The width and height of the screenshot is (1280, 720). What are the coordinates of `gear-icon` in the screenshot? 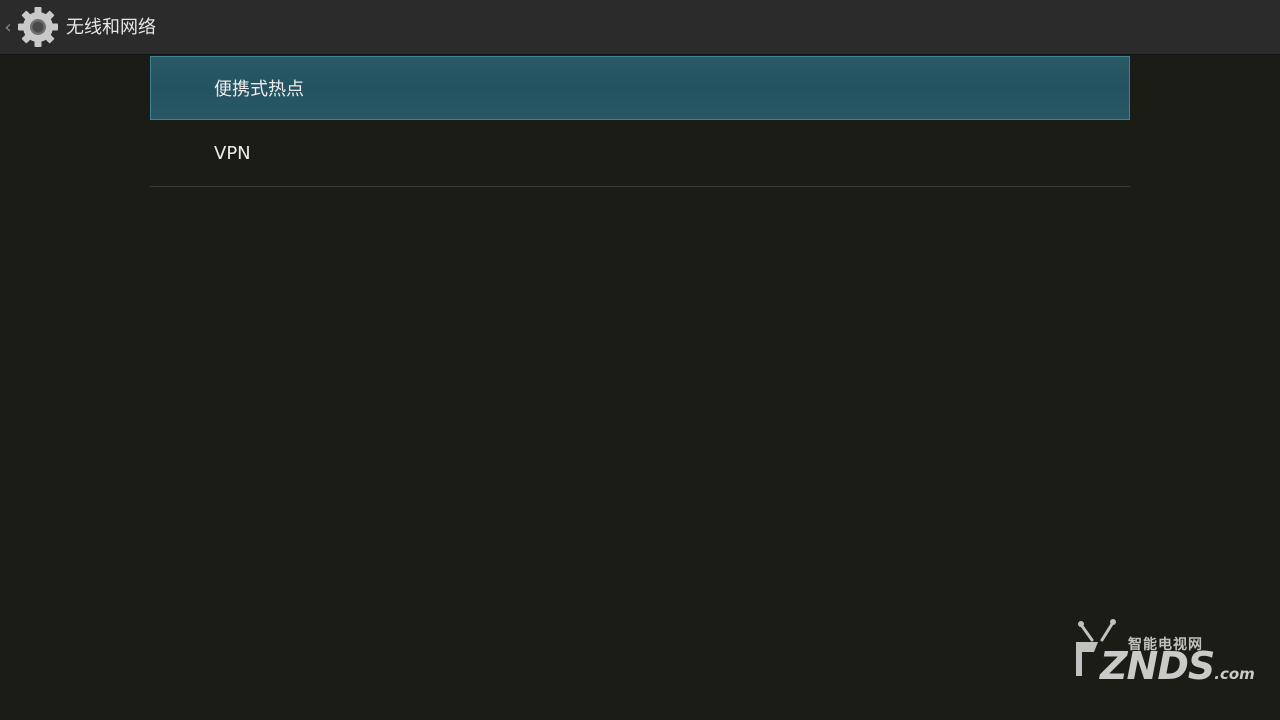 It's located at (38, 27).